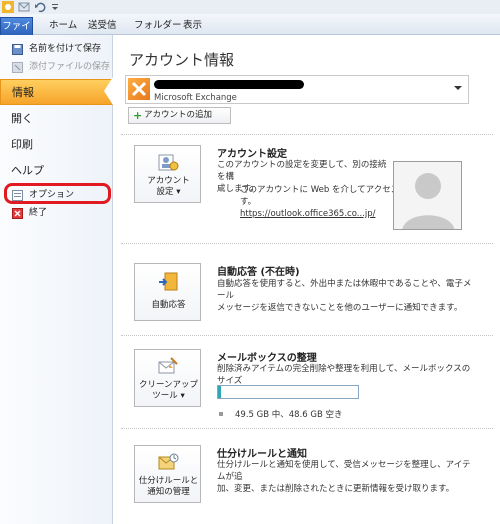 This screenshot has height=524, width=500. Describe the element at coordinates (167, 378) in the screenshot. I see `cleanup-tools-button: クリーンアップ ツール ▾` at that location.